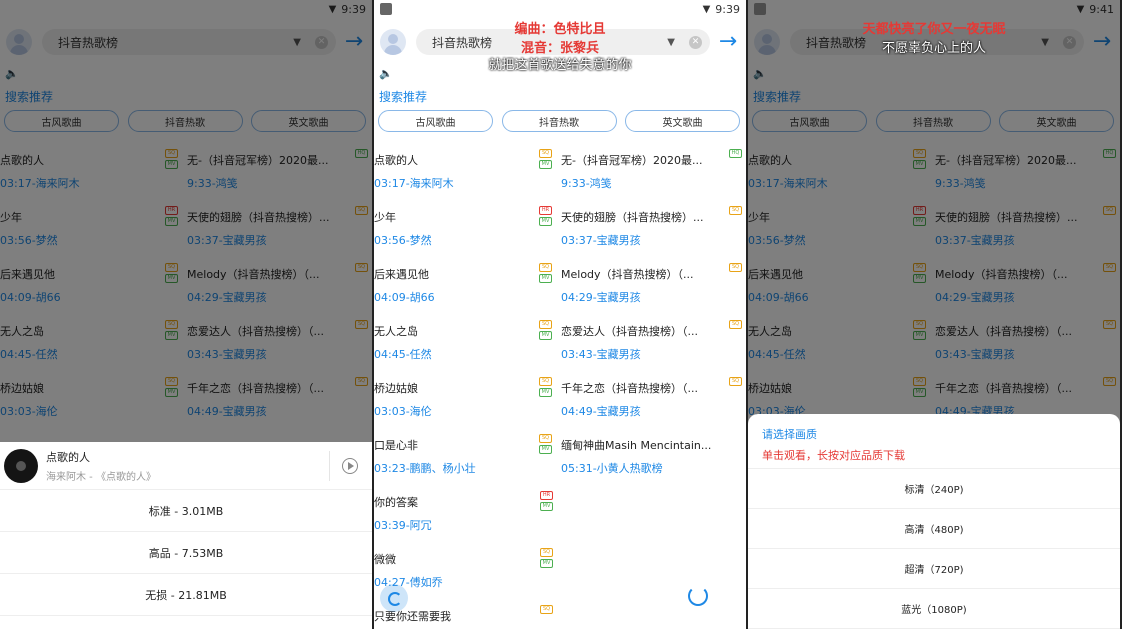  Describe the element at coordinates (186, 553) in the screenshot. I see `quality-option-high: 高品 - 7.53MB` at that location.